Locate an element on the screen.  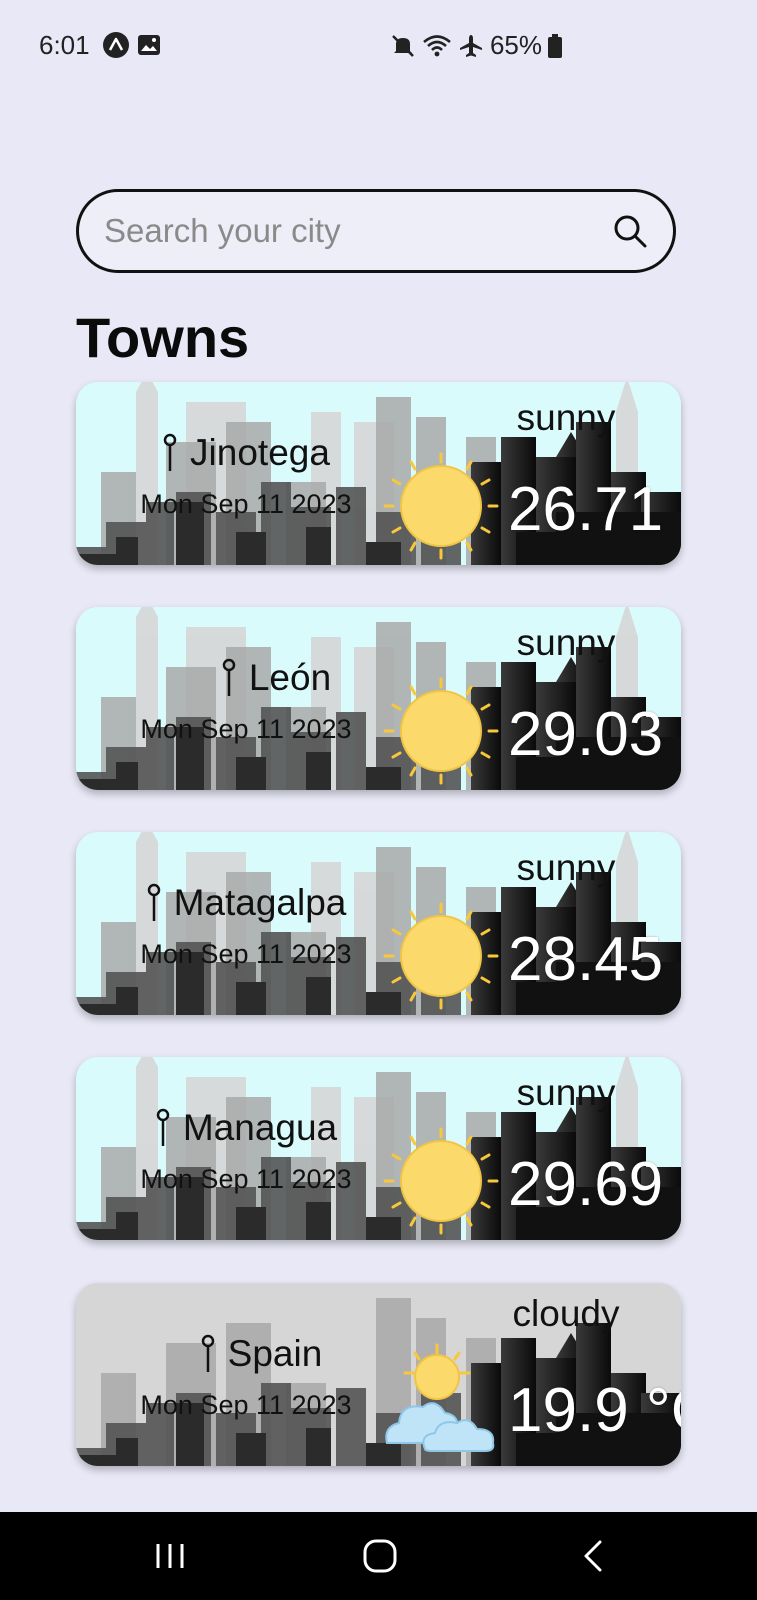
temperature: 19.9 °C is located at coordinates (594, 1410).